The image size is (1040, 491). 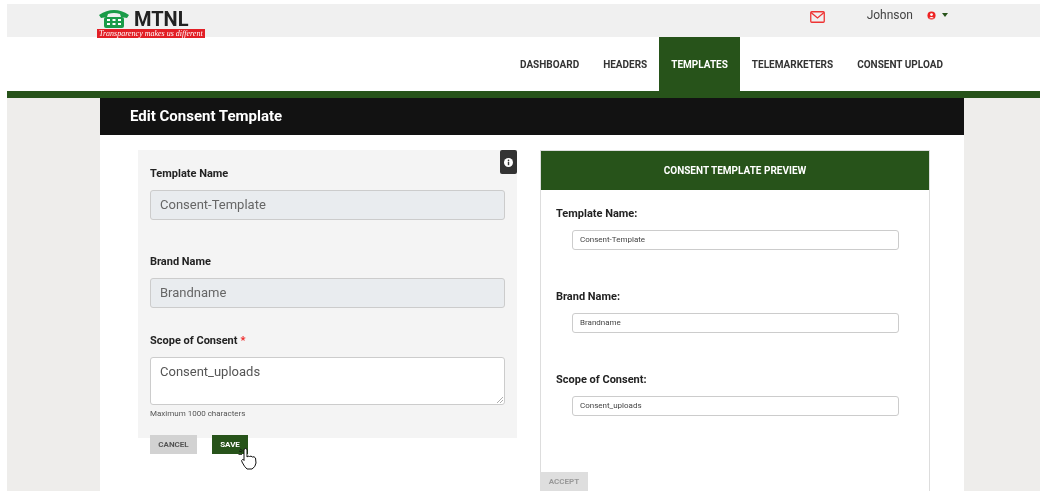 What do you see at coordinates (114, 18) in the screenshot?
I see `telephone-logo-icon` at bounding box center [114, 18].